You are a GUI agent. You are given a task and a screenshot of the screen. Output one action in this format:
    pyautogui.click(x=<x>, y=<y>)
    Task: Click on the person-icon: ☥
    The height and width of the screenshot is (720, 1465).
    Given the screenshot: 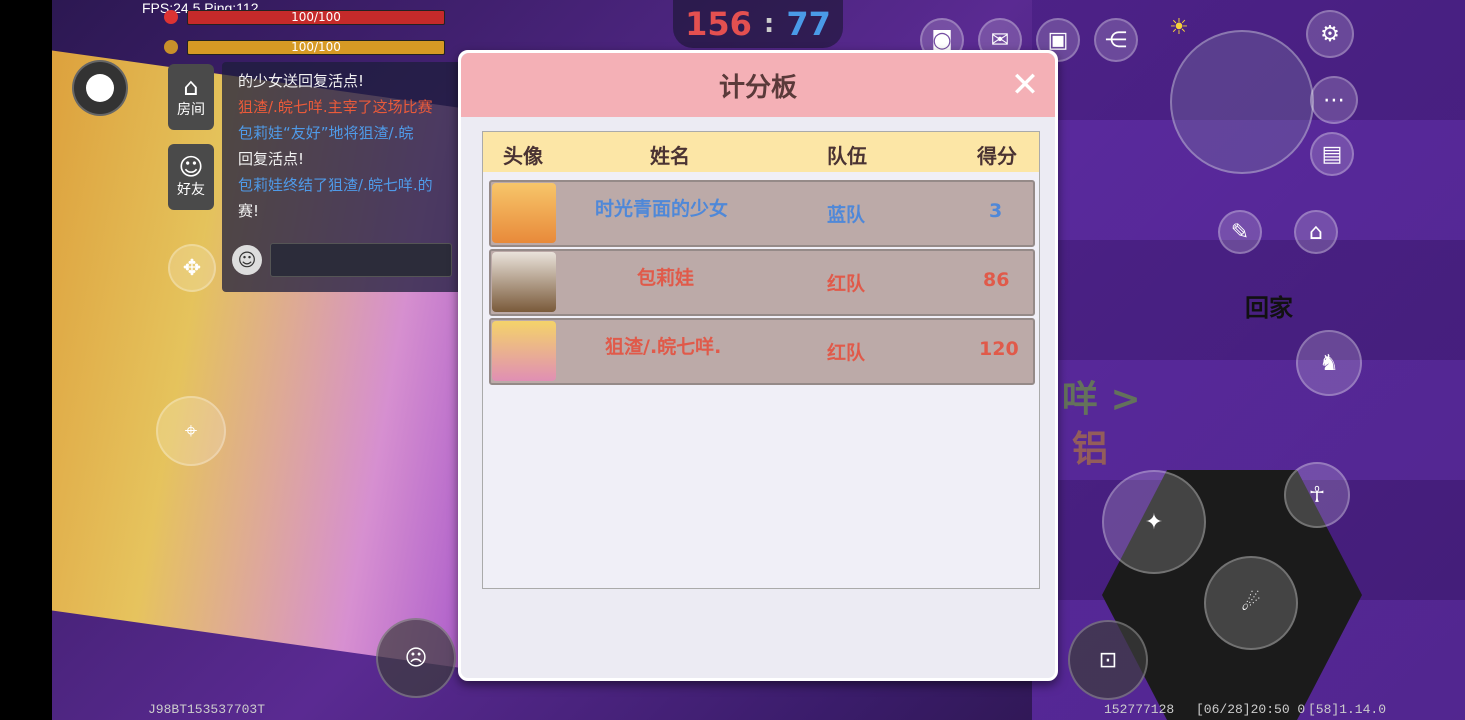 What is the action you would take?
    pyautogui.click(x=1317, y=495)
    